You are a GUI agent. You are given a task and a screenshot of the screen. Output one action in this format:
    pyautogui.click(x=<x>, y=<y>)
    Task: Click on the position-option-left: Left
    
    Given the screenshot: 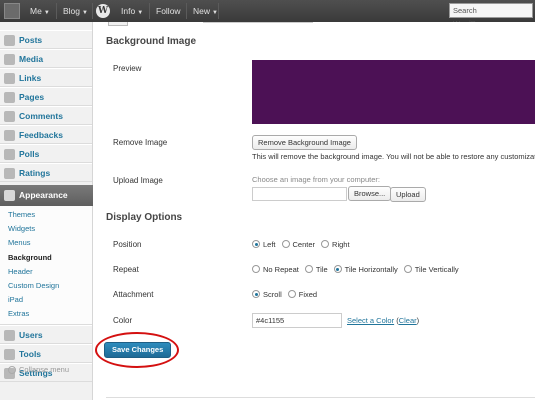 What is the action you would take?
    pyautogui.click(x=264, y=244)
    